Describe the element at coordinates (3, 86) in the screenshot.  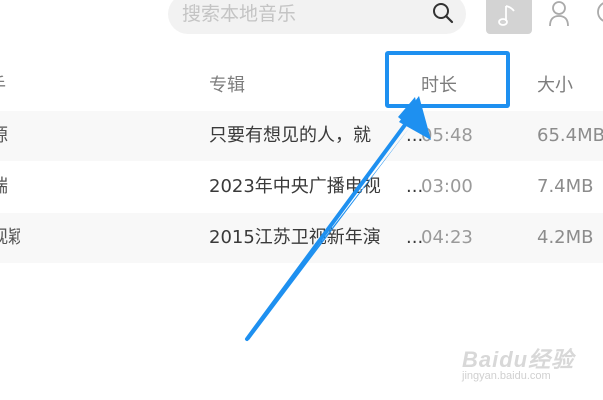
I see `header-artist: 手` at that location.